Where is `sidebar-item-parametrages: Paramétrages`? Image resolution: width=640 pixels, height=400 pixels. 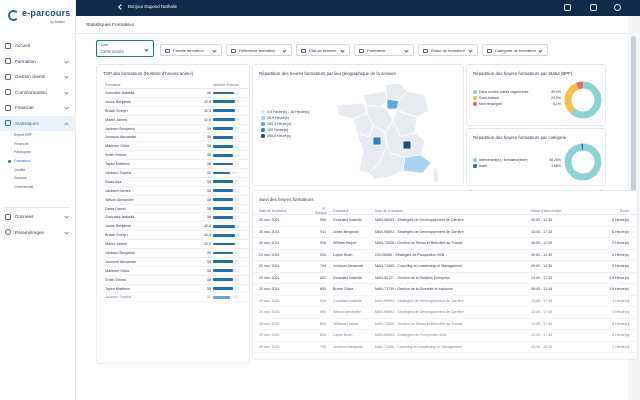 sidebar-item-parametrages: Paramétrages is located at coordinates (38, 233).